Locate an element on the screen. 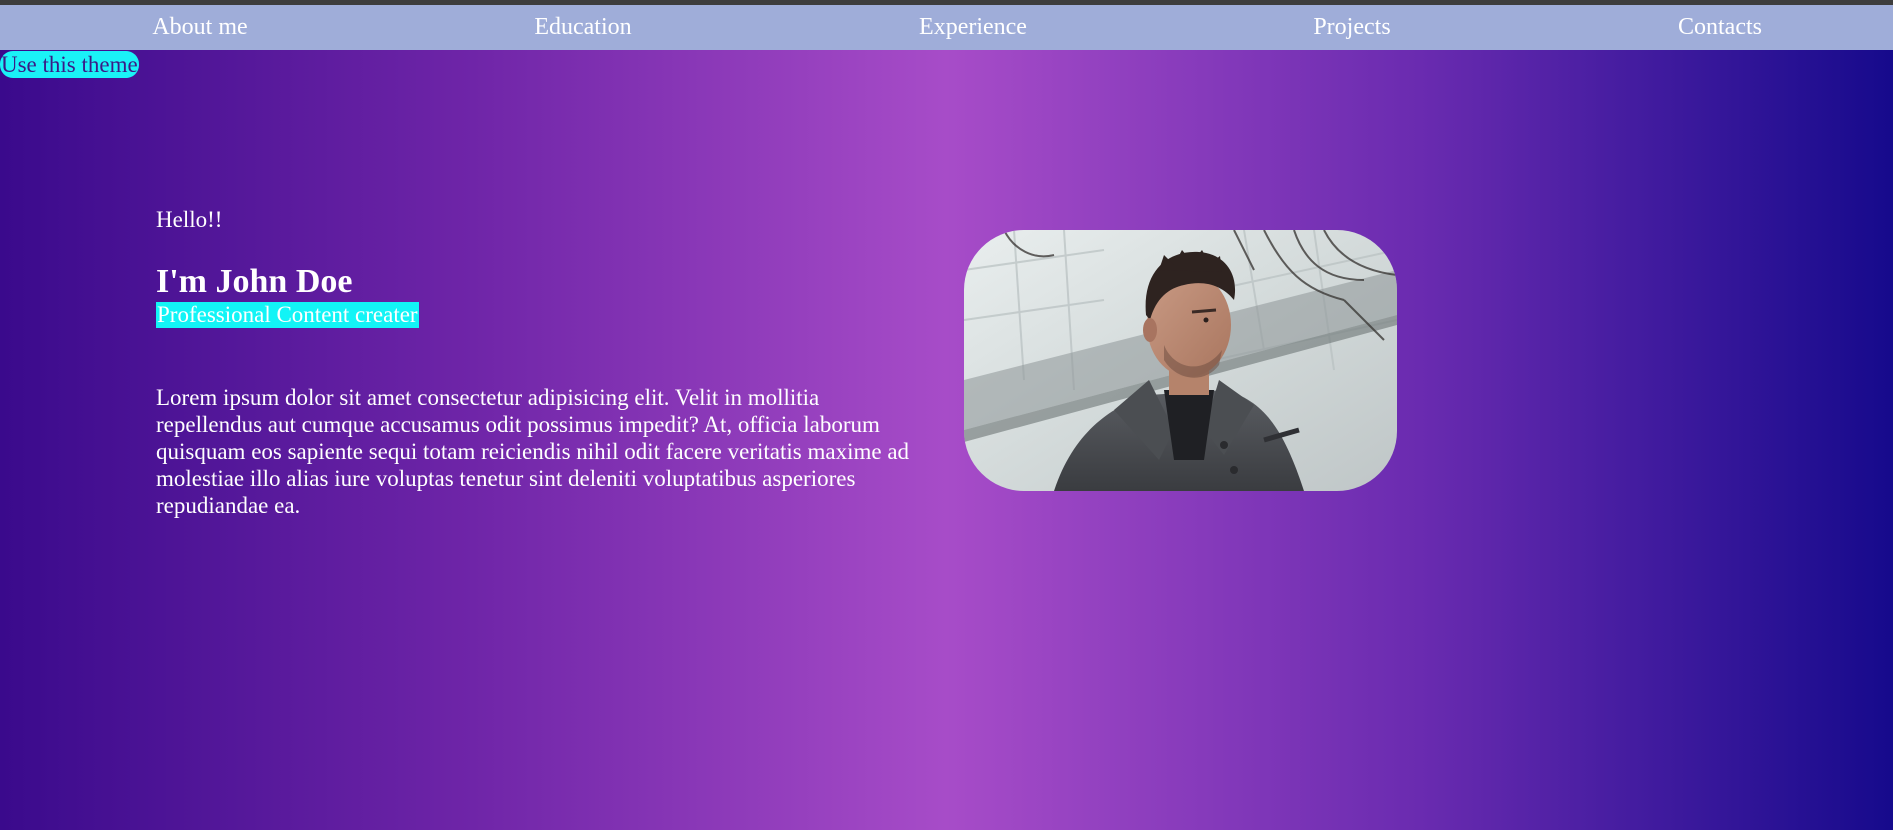 Image resolution: width=1893 pixels, height=830 pixels. hero-name: I'm John Doe is located at coordinates (254, 281).